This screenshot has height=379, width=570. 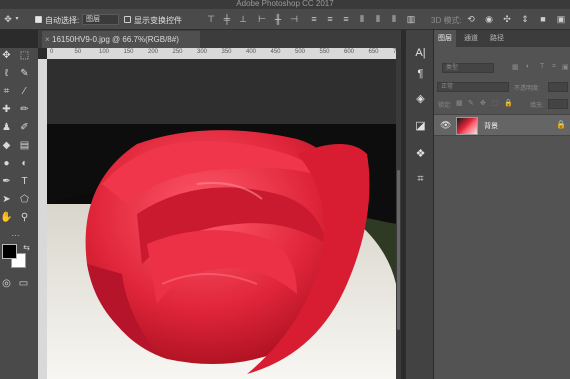 I want to click on ruler-tick-label: 500, so click(x=300, y=52).